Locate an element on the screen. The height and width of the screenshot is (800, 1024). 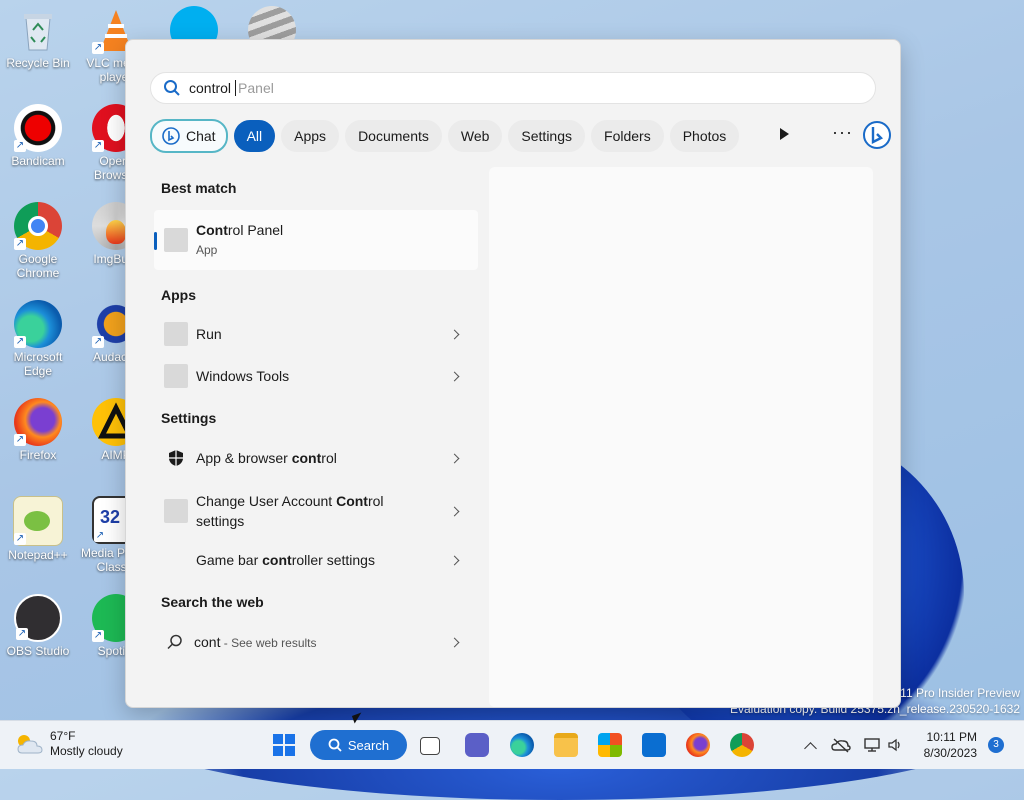
filter-settings-label: Settings is located at coordinates (547, 136).